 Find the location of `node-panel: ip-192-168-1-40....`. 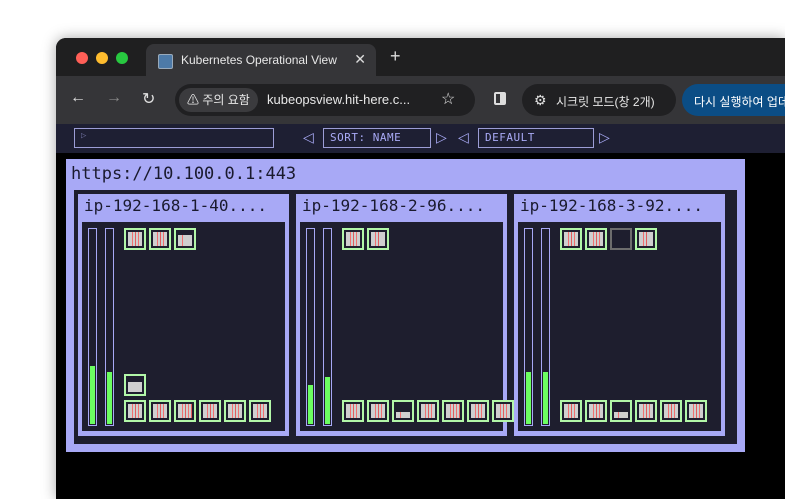

node-panel: ip-192-168-1-40.... is located at coordinates (183, 315).